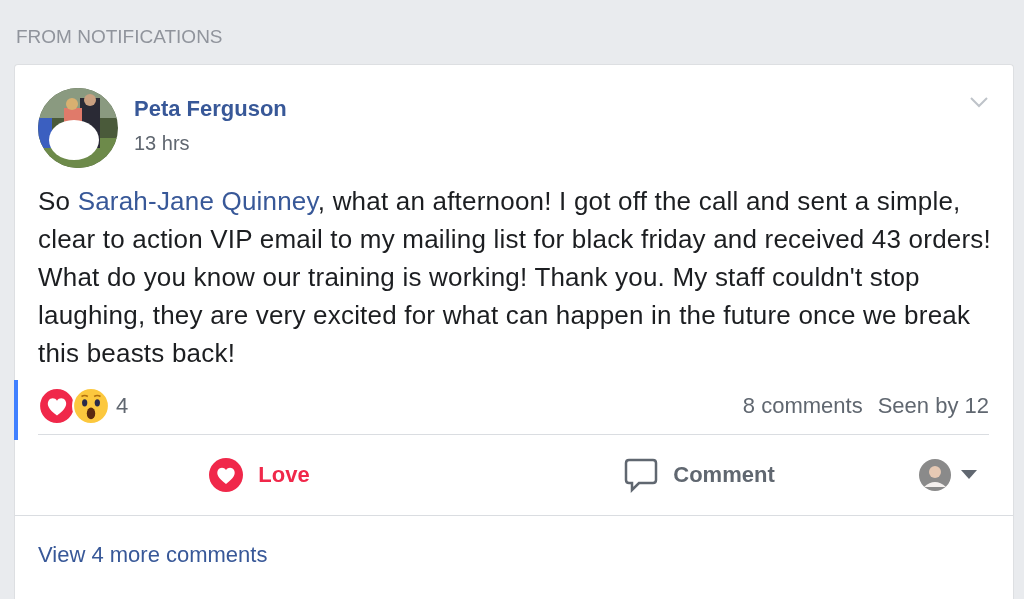 The height and width of the screenshot is (599, 1024). Describe the element at coordinates (122, 406) in the screenshot. I see `reaction-count: 4` at that location.